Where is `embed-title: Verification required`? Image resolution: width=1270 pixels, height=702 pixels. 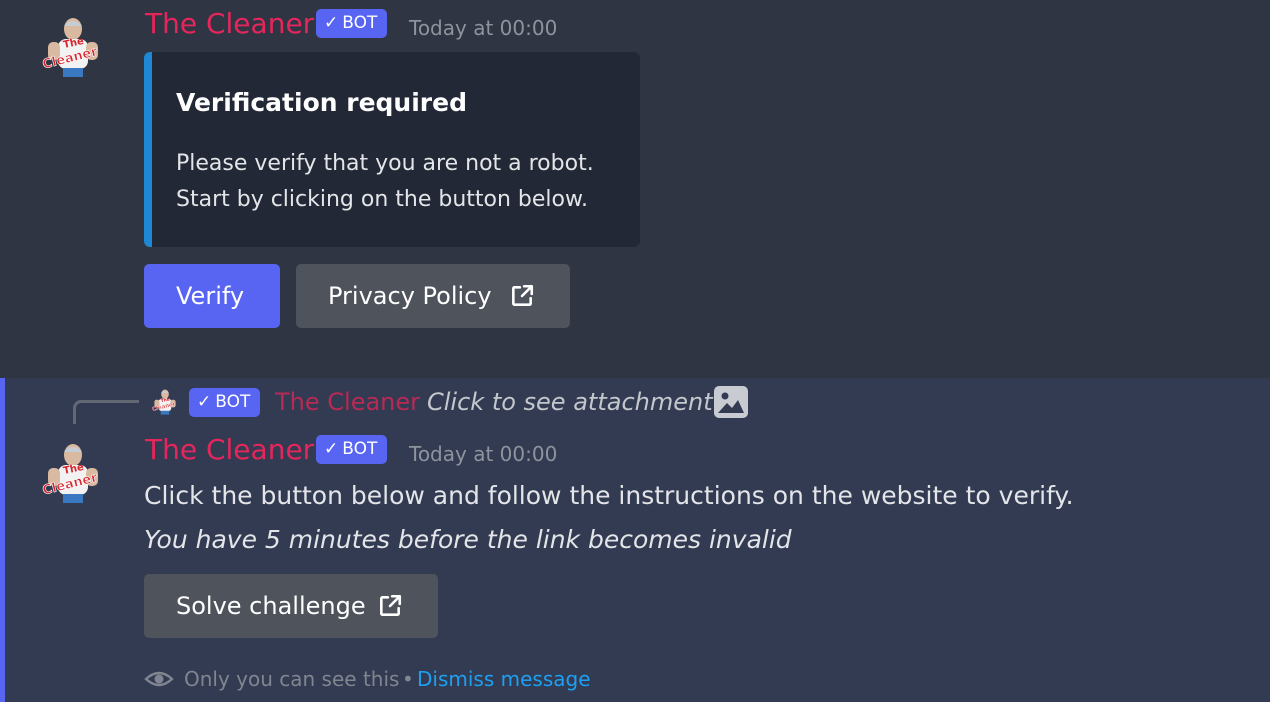
embed-title: Verification required is located at coordinates (321, 102).